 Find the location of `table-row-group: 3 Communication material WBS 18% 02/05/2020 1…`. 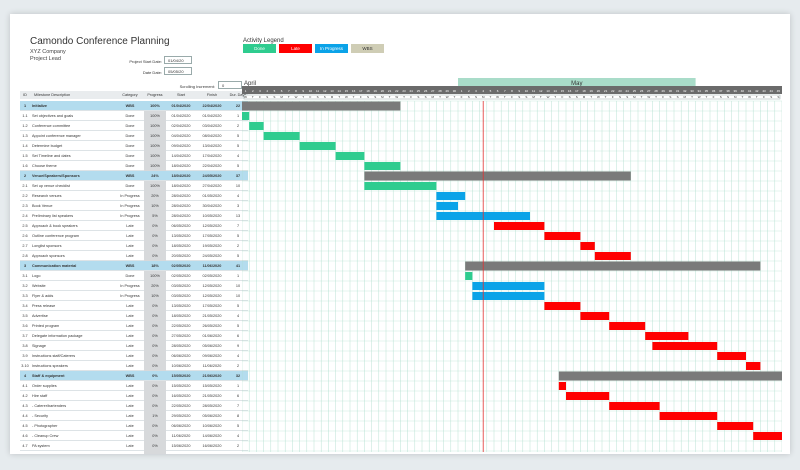

table-row-group: 3 Communication material WBS 18% 02/05/2020 1… is located at coordinates (134, 266).